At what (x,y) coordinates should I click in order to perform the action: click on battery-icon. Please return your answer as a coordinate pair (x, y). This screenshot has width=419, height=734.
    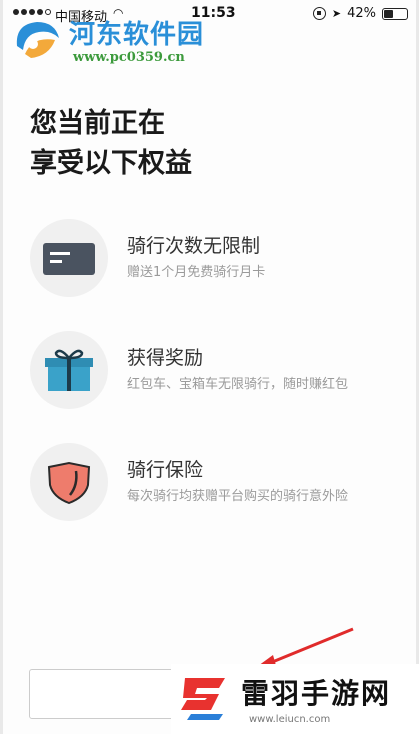
    Looking at the image, I should click on (395, 13).